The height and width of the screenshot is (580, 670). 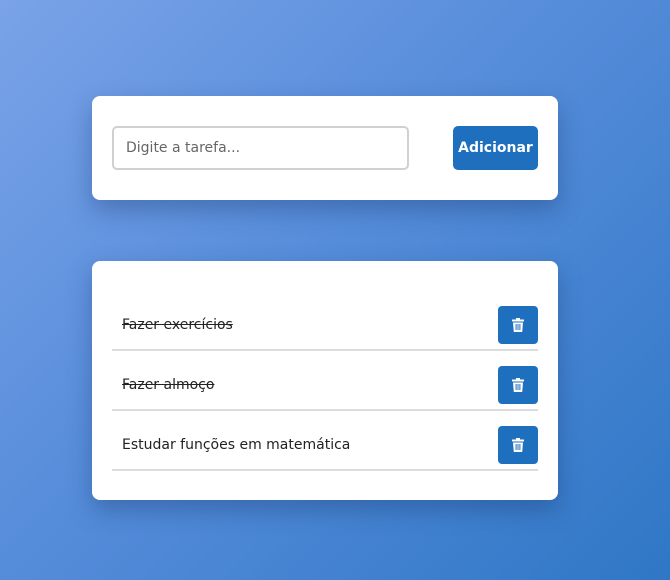 I want to click on task-item: Estudar funções em matemática, so click(x=325, y=441).